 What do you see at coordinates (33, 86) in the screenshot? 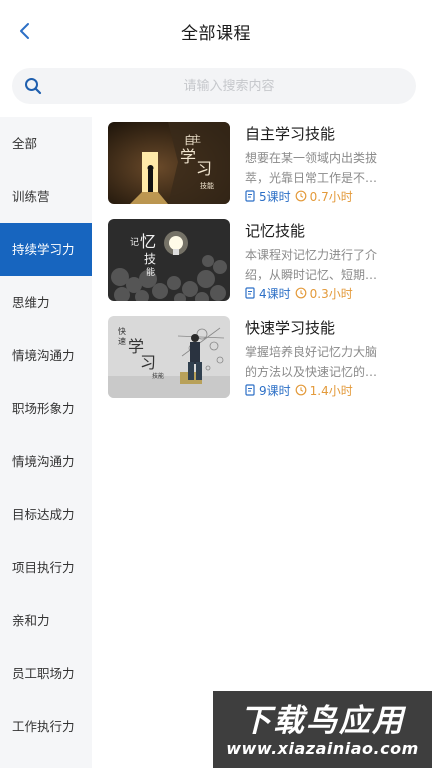
I see `search-icon` at bounding box center [33, 86].